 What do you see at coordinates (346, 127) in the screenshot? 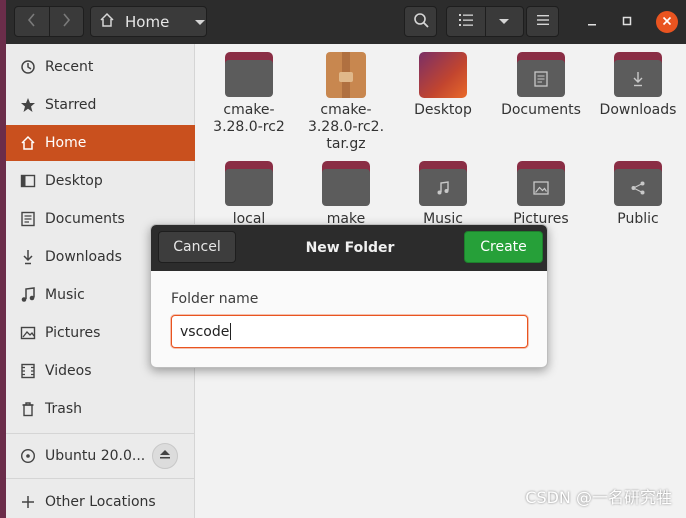
I see `file-name: cmake- 3.28.0-rc2. tar.gz` at bounding box center [346, 127].